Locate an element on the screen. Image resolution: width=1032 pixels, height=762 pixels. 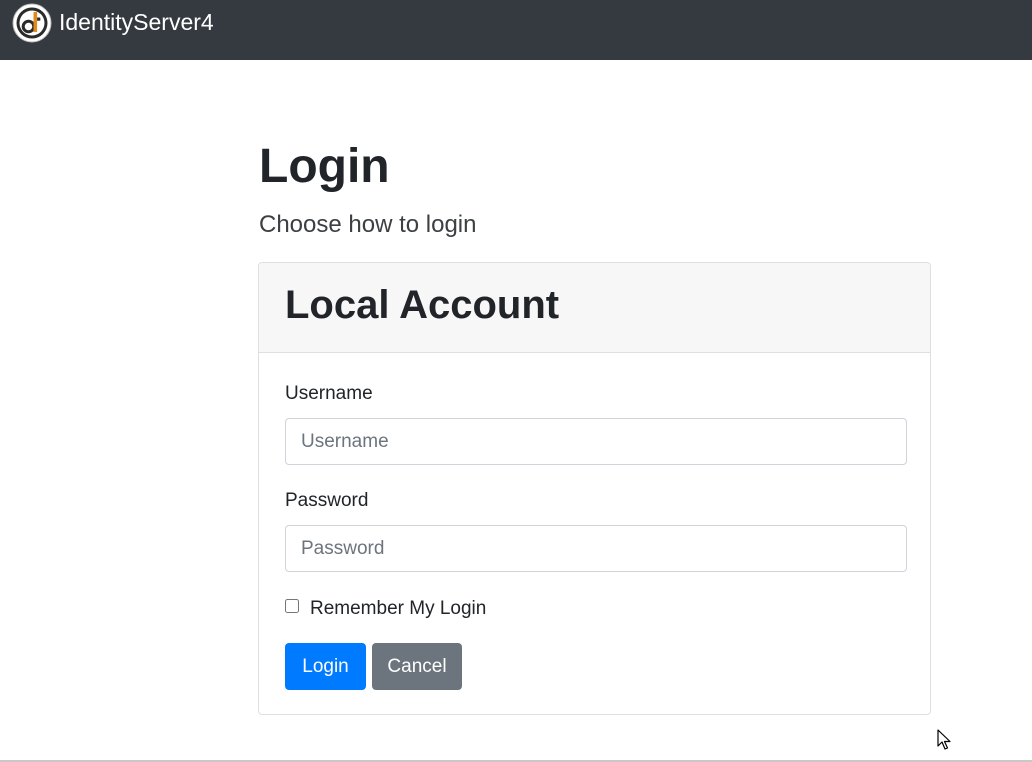
mouse-cursor-icon is located at coordinates (944, 739).